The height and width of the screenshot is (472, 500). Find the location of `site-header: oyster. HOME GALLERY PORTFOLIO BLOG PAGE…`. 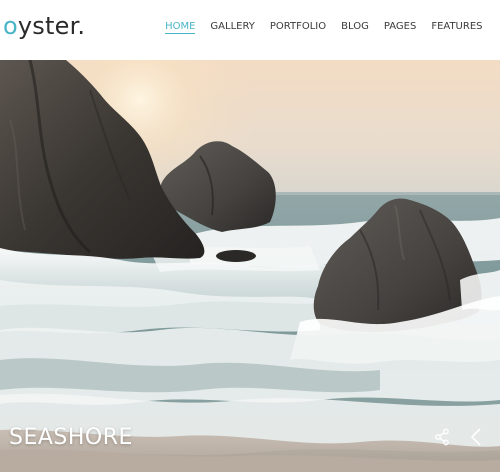

site-header: oyster. HOME GALLERY PORTFOLIO BLOG PAGE… is located at coordinates (250, 30).